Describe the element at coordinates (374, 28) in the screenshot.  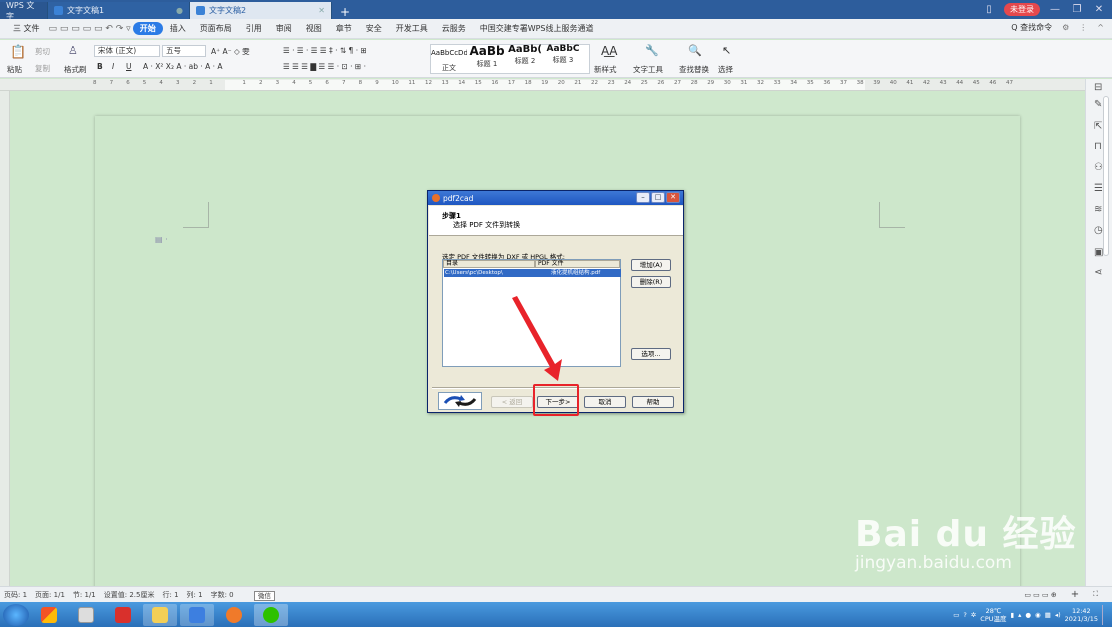
I see `menu-item-security: 安全` at that location.